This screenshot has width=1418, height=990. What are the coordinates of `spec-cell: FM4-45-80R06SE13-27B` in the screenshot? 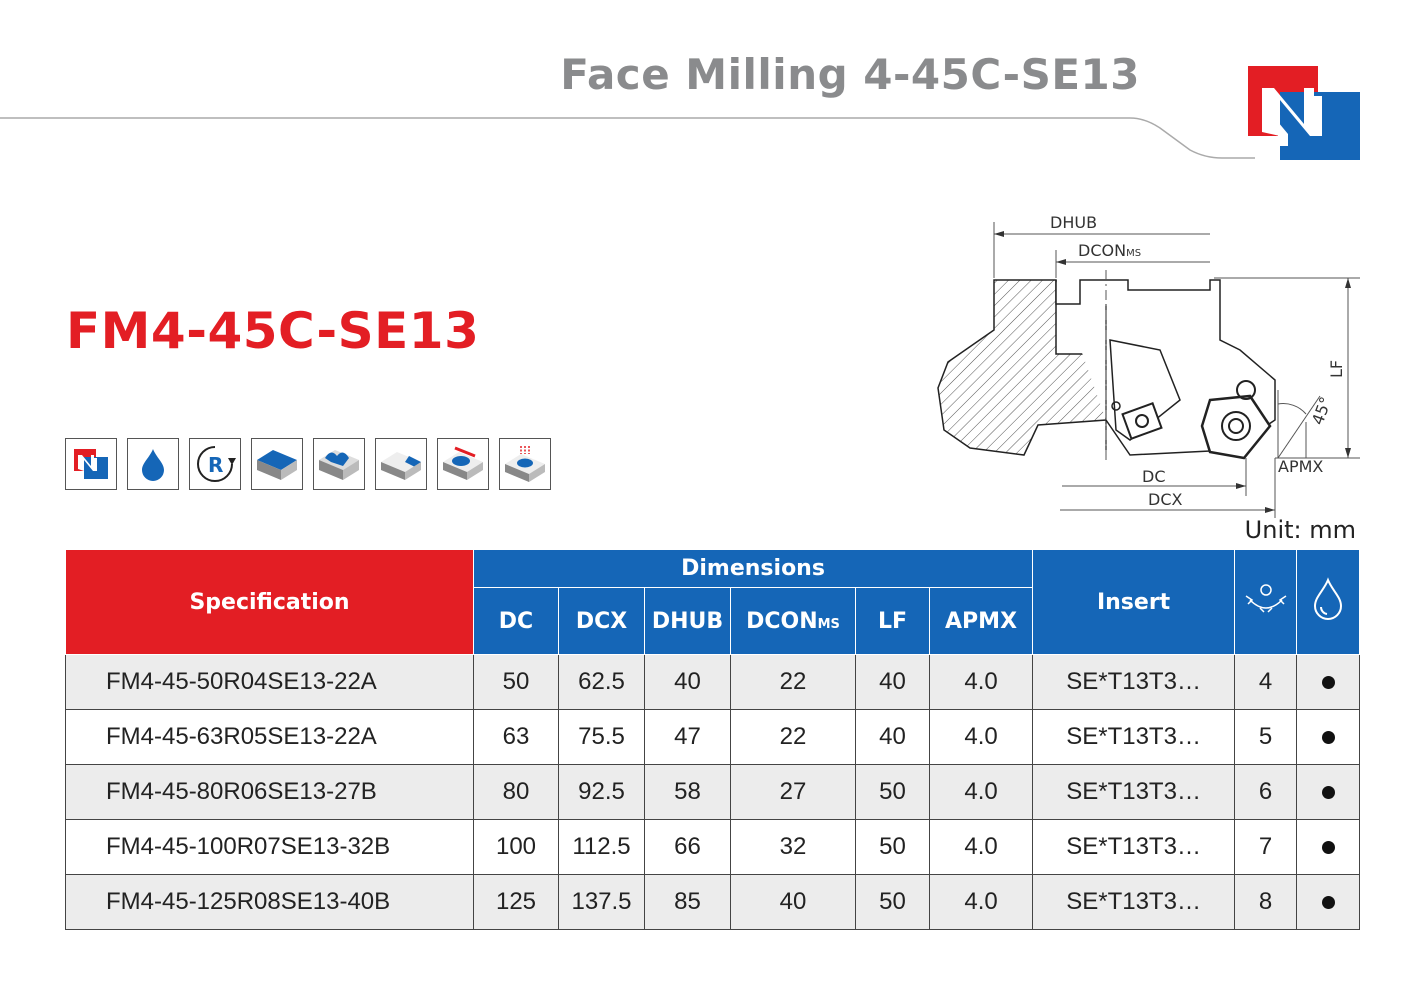 It's located at (269, 792).